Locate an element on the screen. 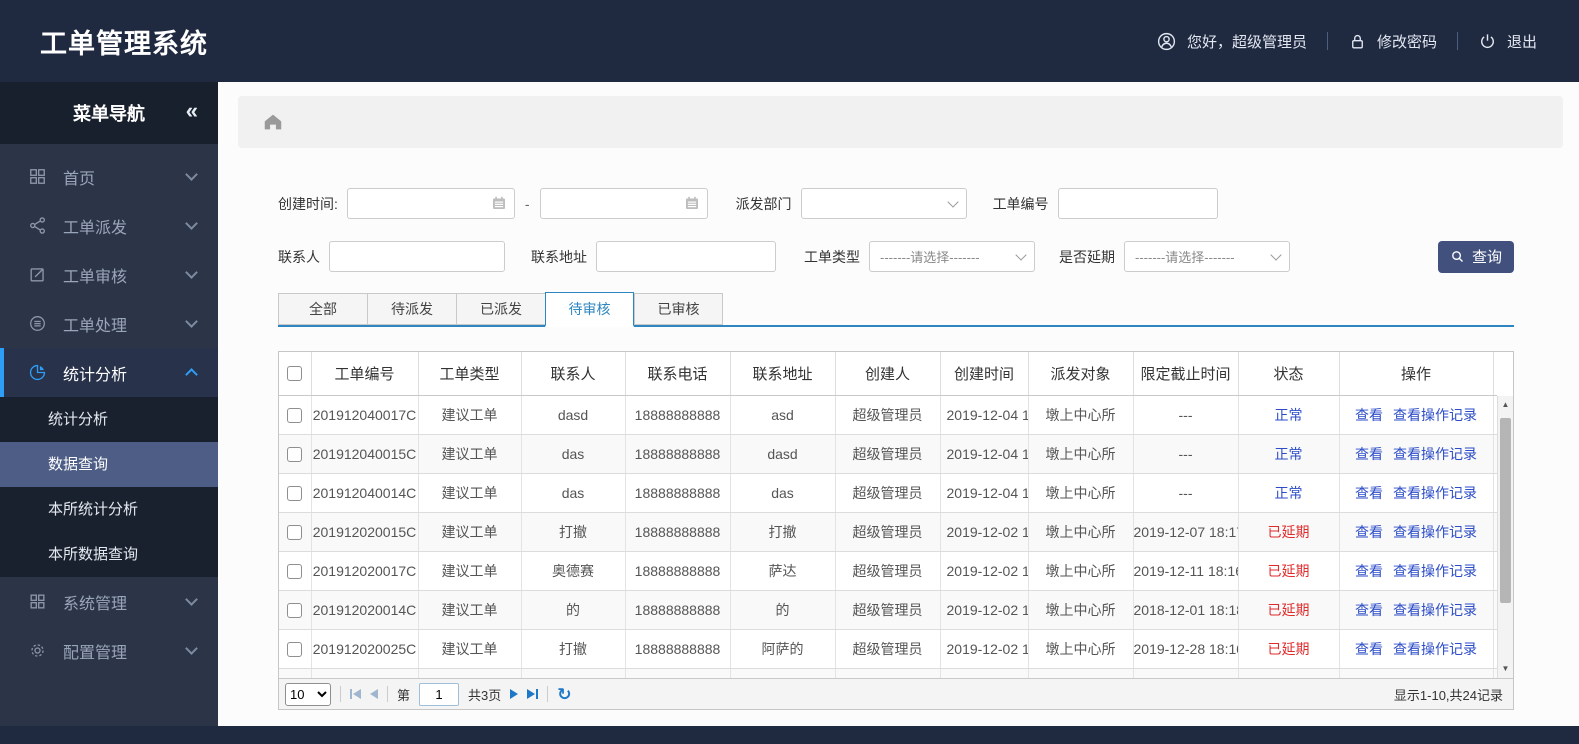  change-password-text: 修改密码 is located at coordinates (1406, 42).